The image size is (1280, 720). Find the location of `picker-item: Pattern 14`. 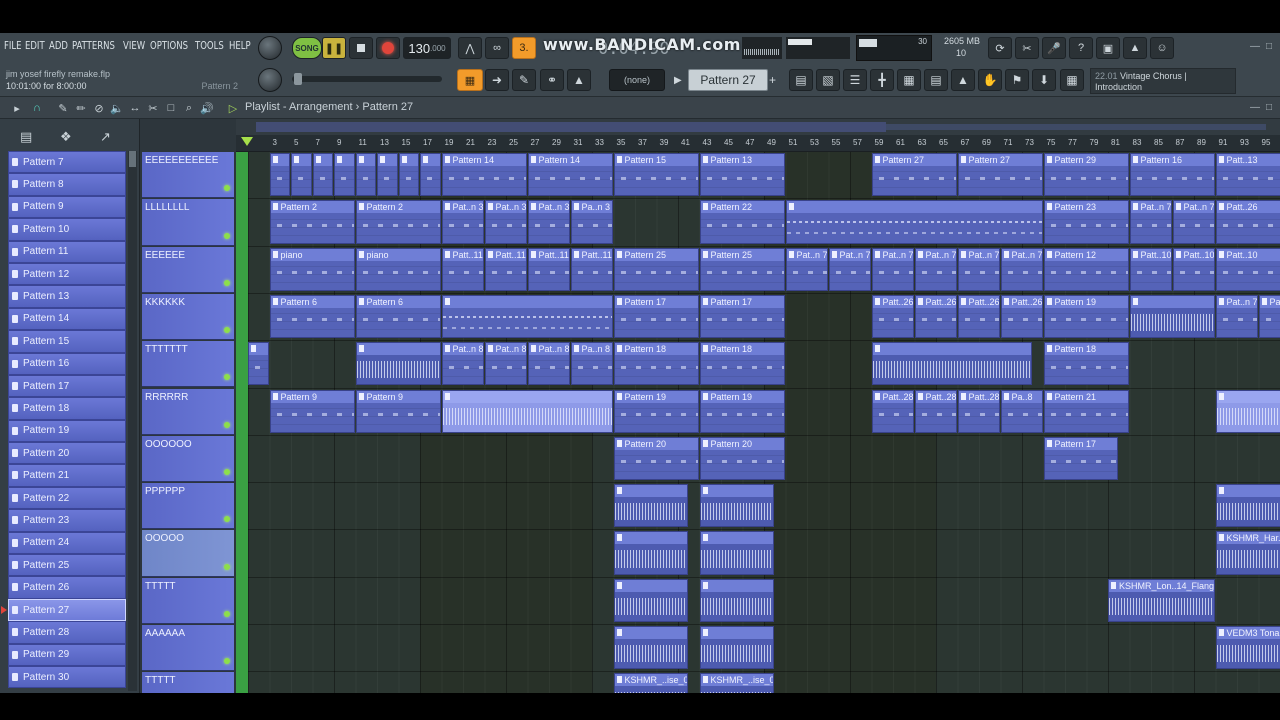

picker-item: Pattern 14 is located at coordinates (67, 319).